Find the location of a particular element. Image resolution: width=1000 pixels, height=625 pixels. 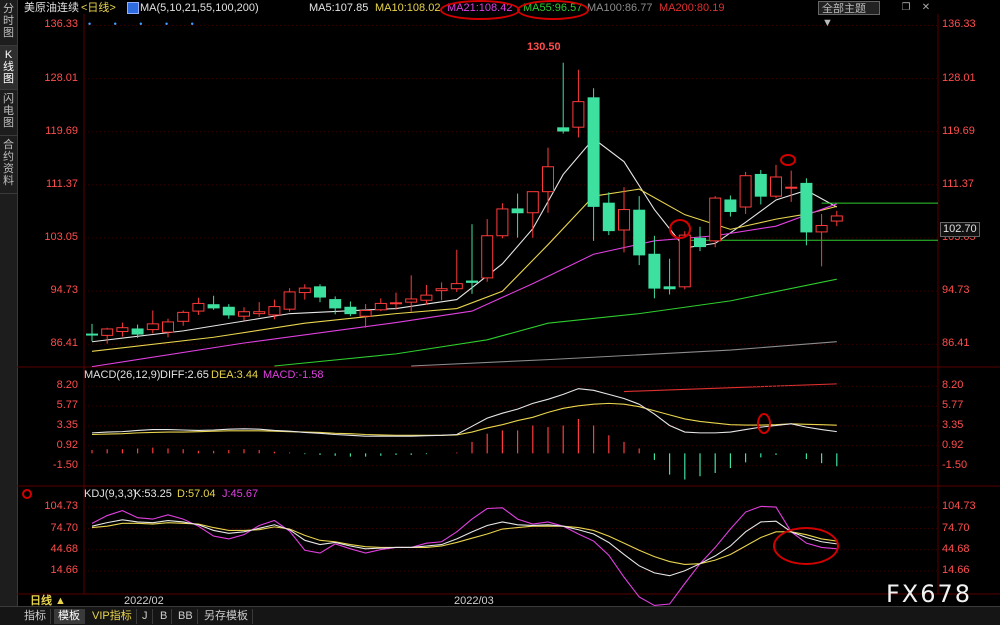

macd-tick-left: -1.50 is located at coordinates (65, 464).